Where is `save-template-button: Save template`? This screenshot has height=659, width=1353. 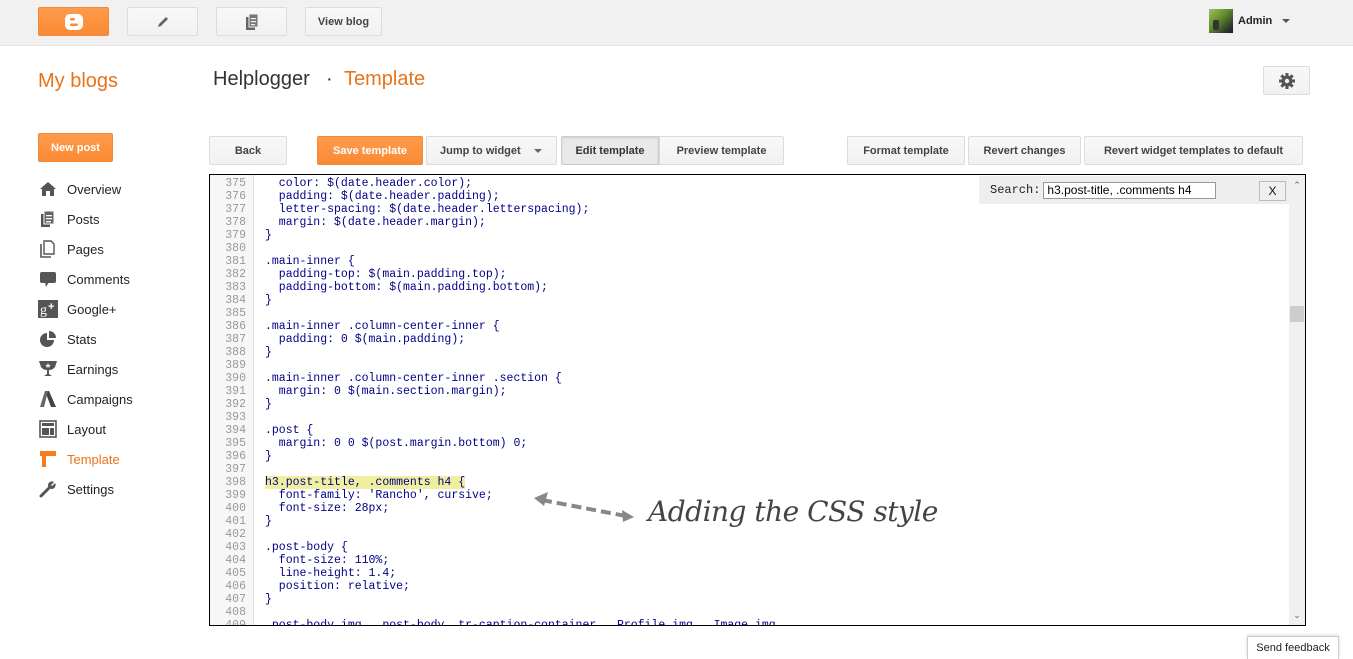
save-template-button: Save template is located at coordinates (370, 150).